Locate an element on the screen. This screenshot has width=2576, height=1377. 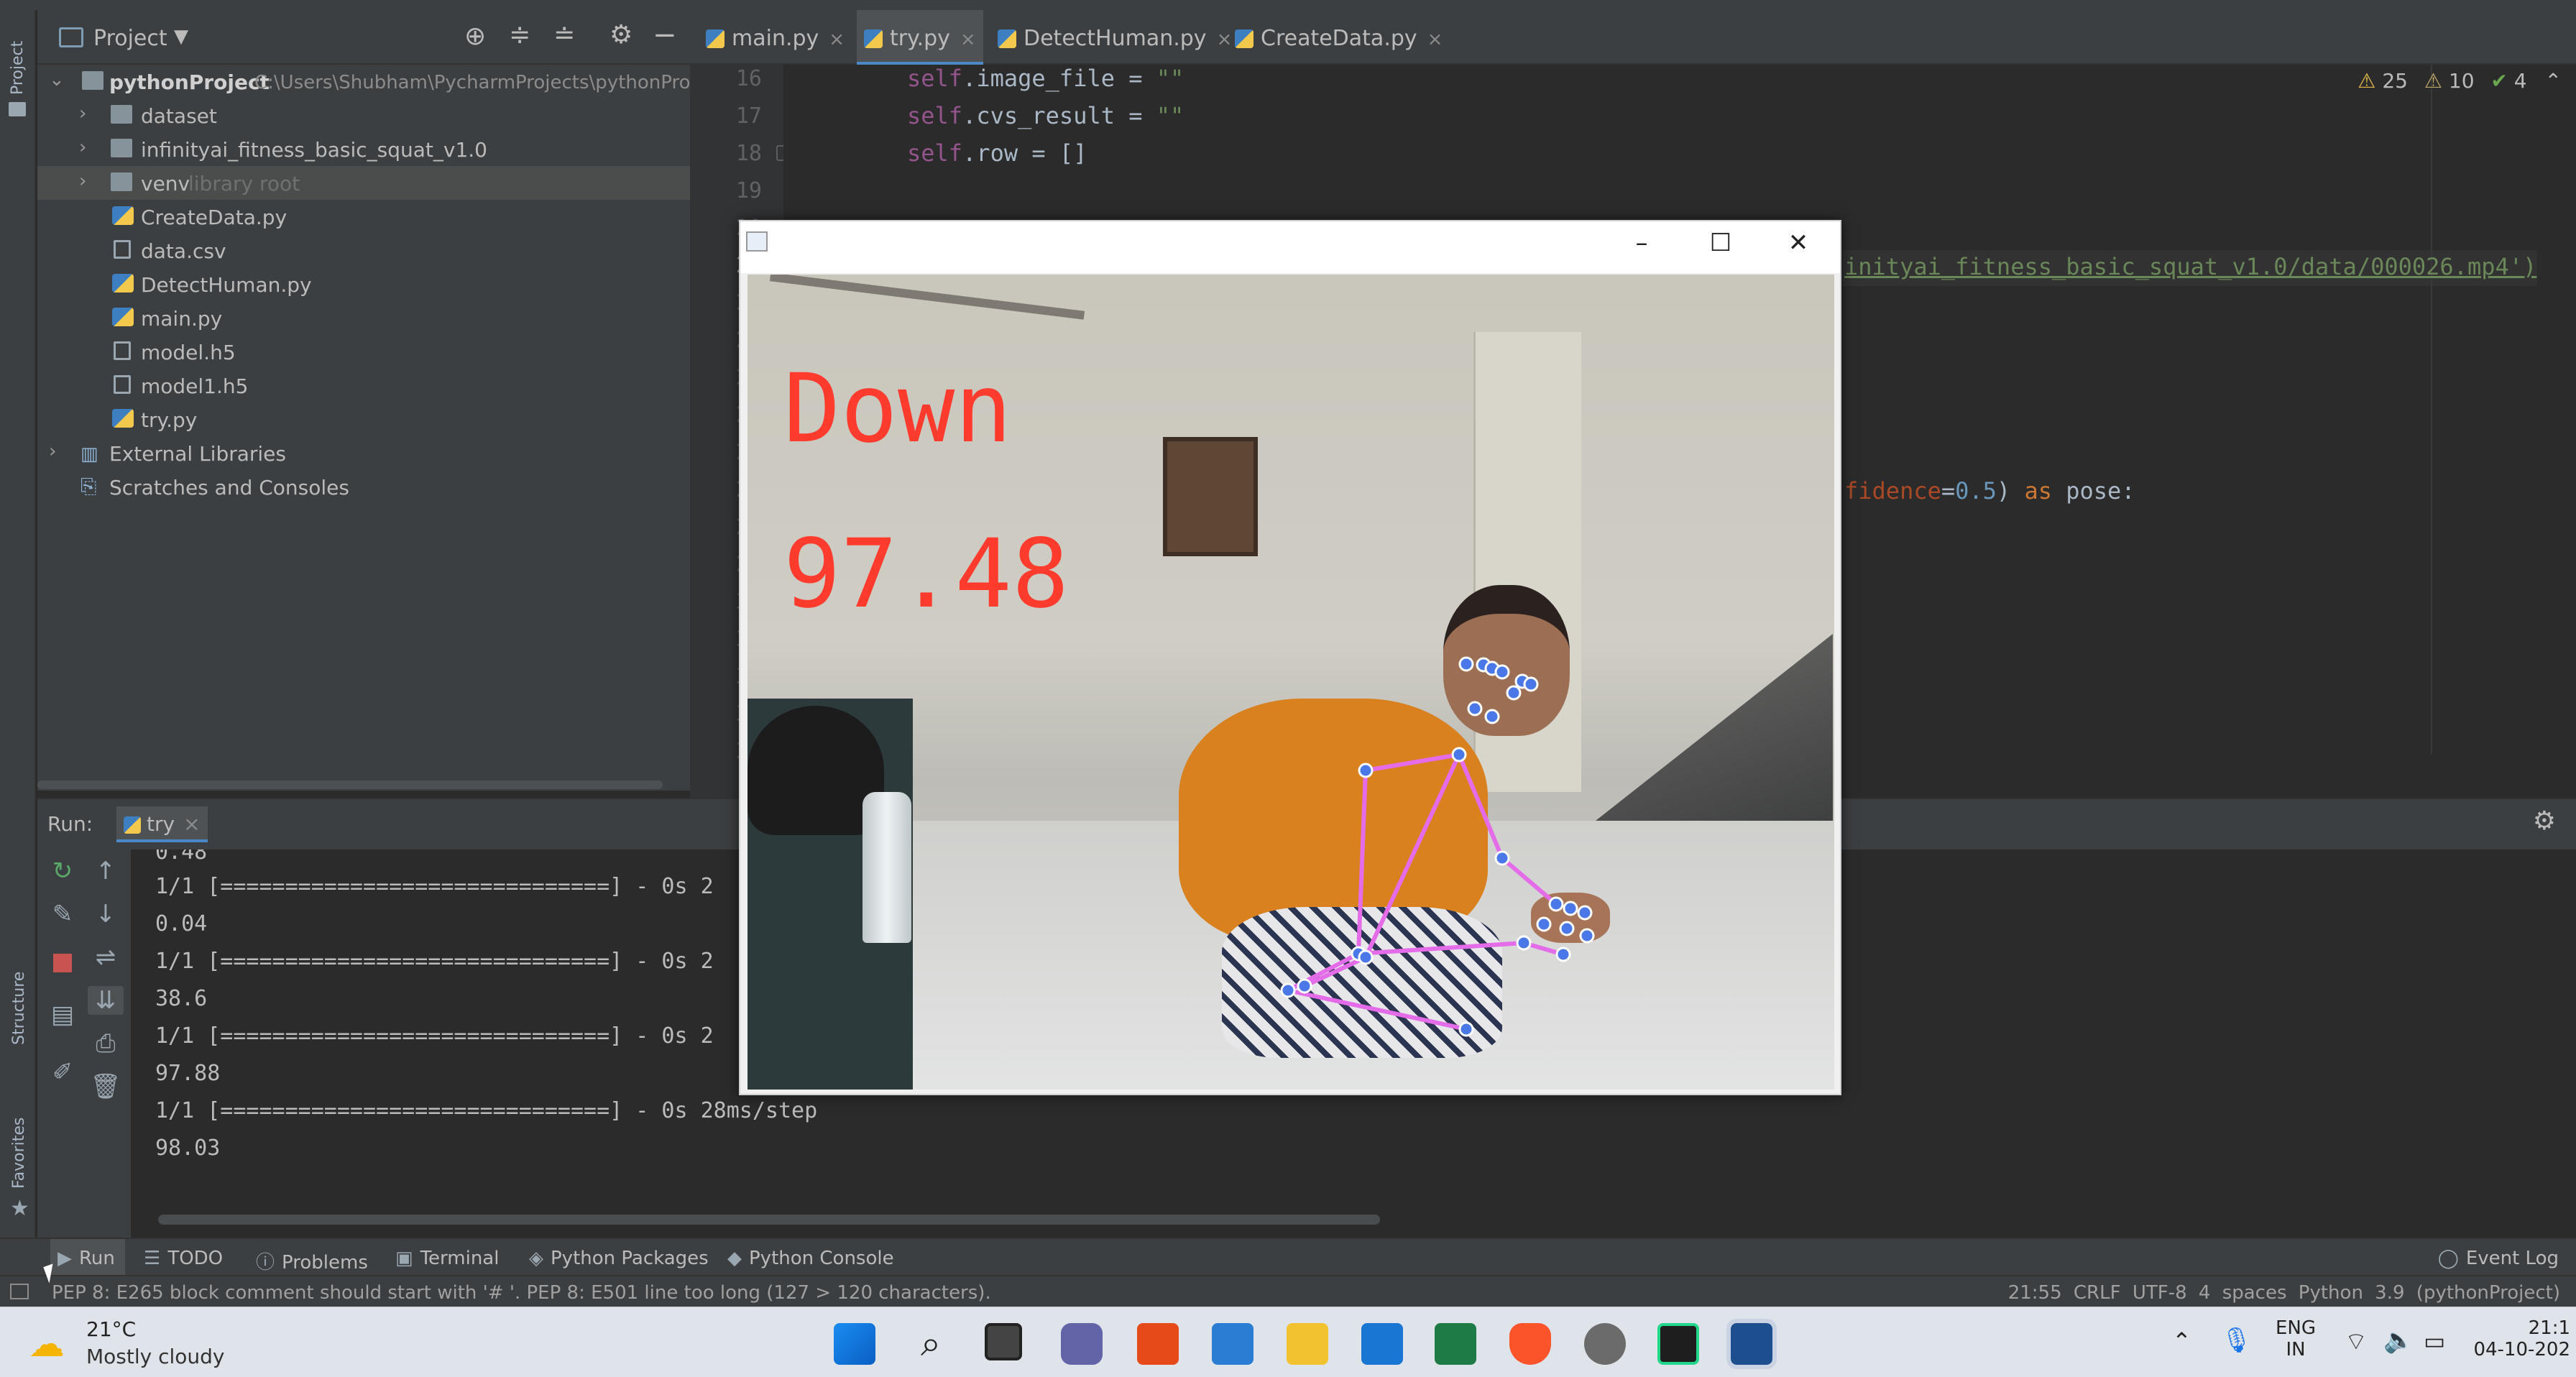
hide-panel-icon: − is located at coordinates (665, 35).